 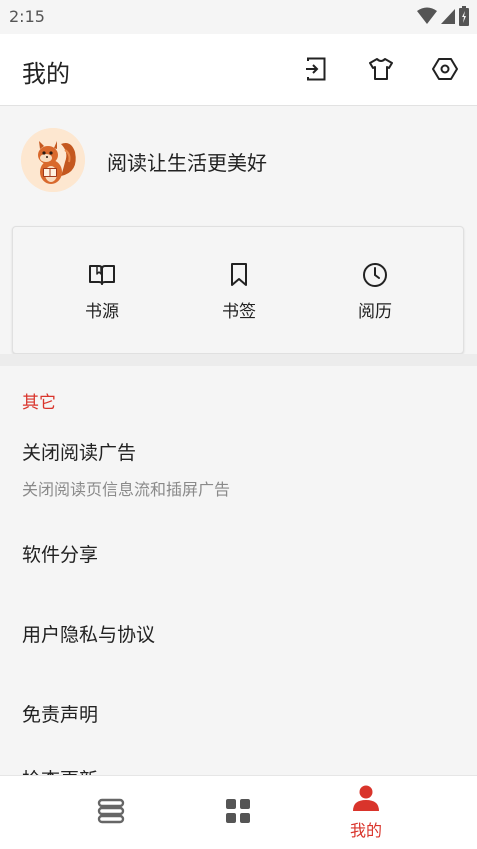 What do you see at coordinates (187, 163) in the screenshot?
I see `profile-motto: 阅读让生活更美好` at bounding box center [187, 163].